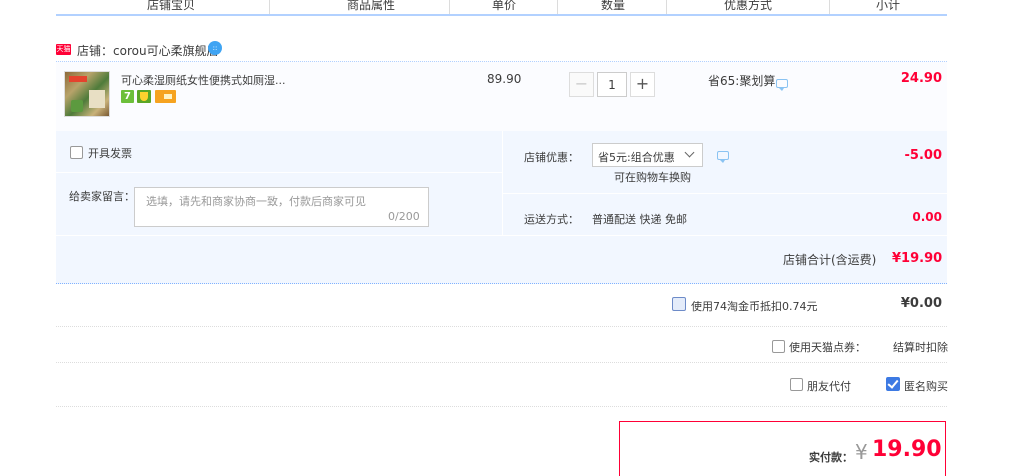  I want to click on coupon-note: 可在购物车换购, so click(652, 177).